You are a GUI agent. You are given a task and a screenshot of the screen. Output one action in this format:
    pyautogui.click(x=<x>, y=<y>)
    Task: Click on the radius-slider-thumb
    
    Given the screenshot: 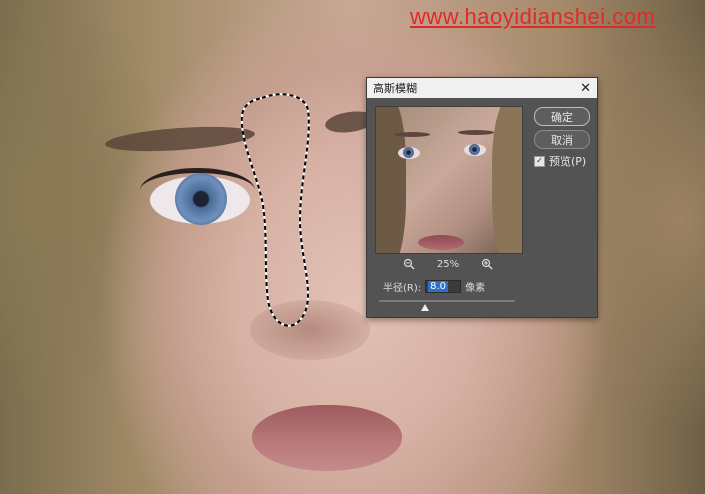 What is the action you would take?
    pyautogui.click(x=425, y=307)
    